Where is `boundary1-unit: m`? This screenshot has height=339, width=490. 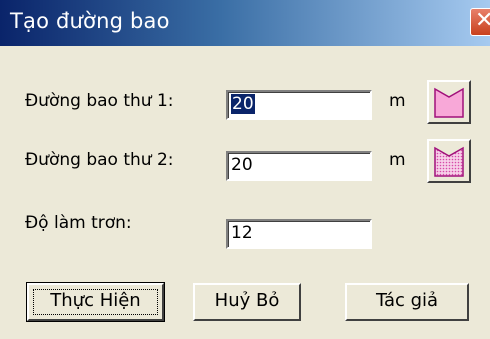 boundary1-unit: m is located at coordinates (397, 101).